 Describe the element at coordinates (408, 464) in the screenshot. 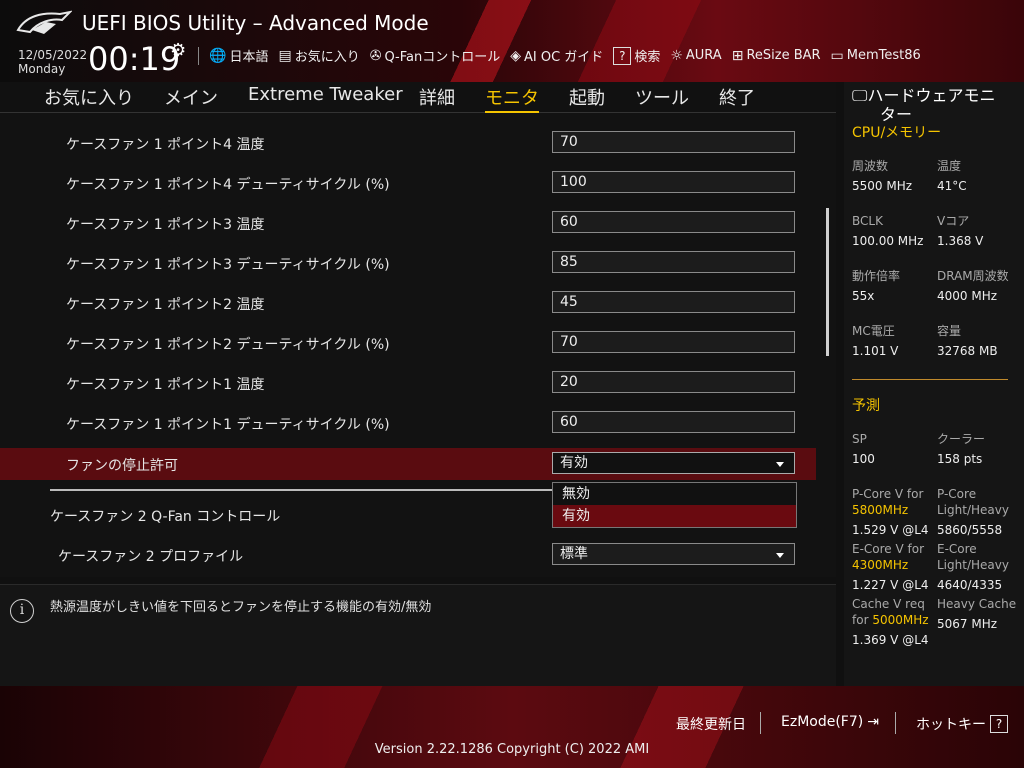

I see `fan-stop-setting-row: ファンの停止許可 有効` at that location.